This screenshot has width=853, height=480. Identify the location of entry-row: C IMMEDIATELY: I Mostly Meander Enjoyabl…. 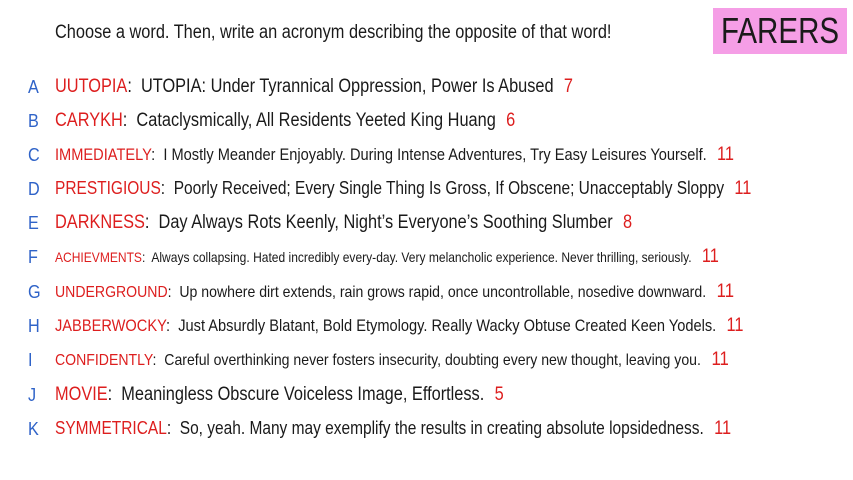
(426, 155).